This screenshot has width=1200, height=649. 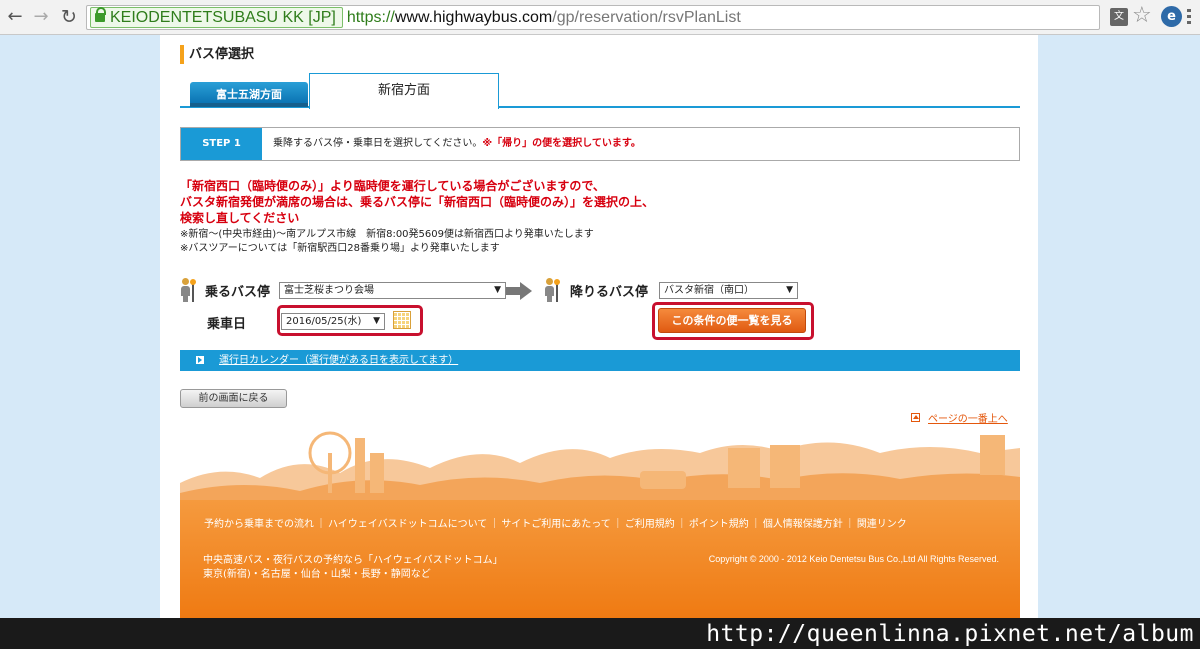 What do you see at coordinates (392, 186) in the screenshot?
I see `notice-line: 「新宿西口（臨時便のみ）」より臨時便を運行している場合がございますので、` at bounding box center [392, 186].